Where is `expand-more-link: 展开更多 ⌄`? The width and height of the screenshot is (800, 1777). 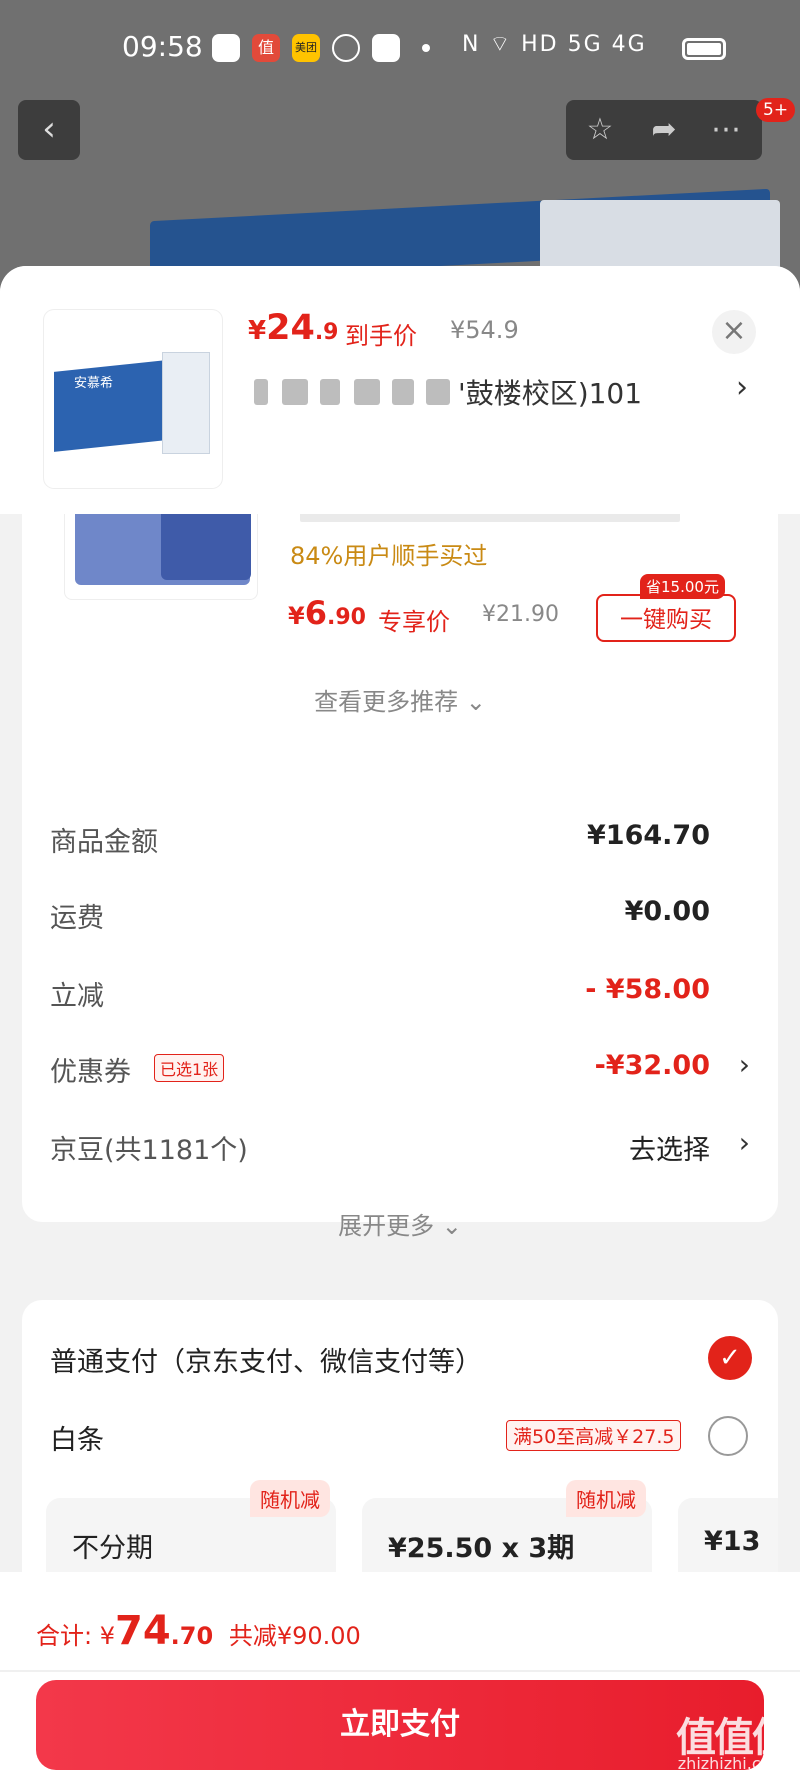
expand-more-link: 展开更多 ⌄ is located at coordinates (400, 1223).